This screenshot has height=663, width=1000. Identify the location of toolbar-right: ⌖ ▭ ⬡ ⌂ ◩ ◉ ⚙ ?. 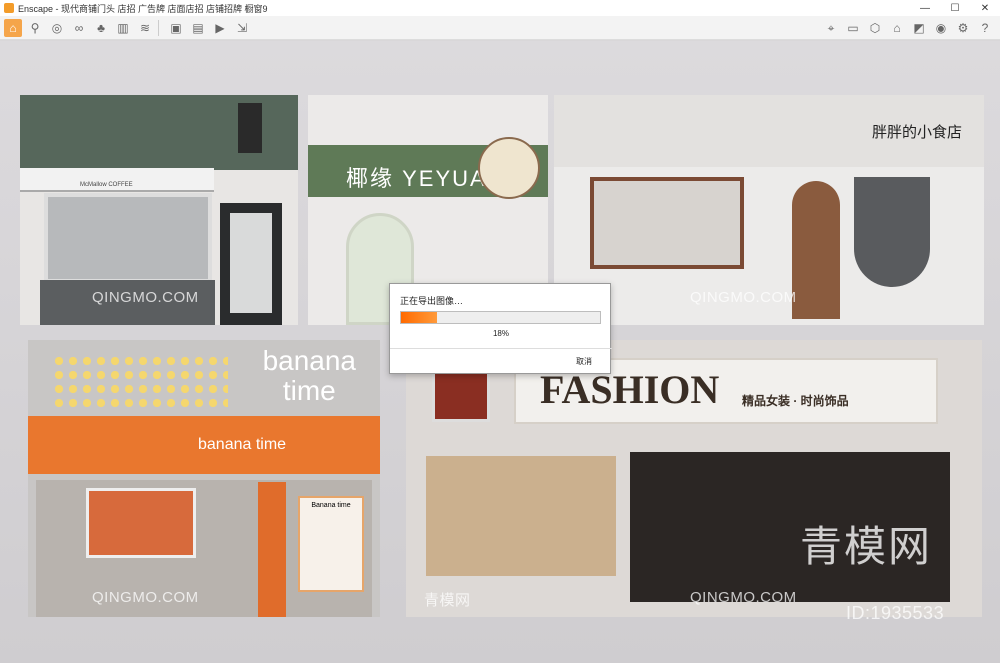
(906, 28).